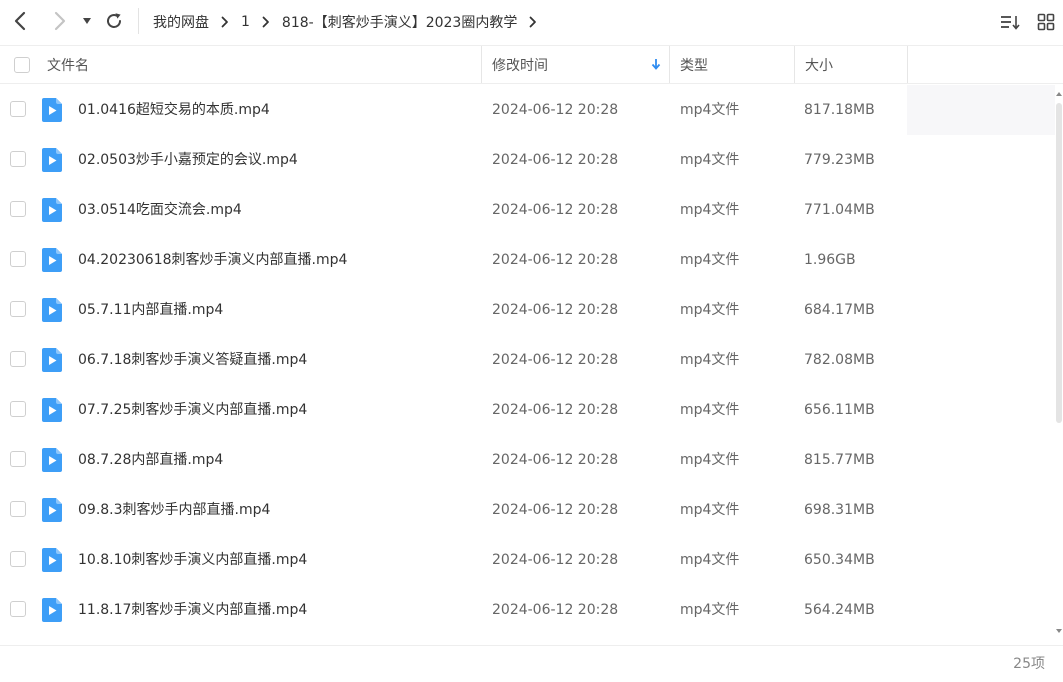 The width and height of the screenshot is (1063, 682). I want to click on sort-list-icon, so click(1010, 23).